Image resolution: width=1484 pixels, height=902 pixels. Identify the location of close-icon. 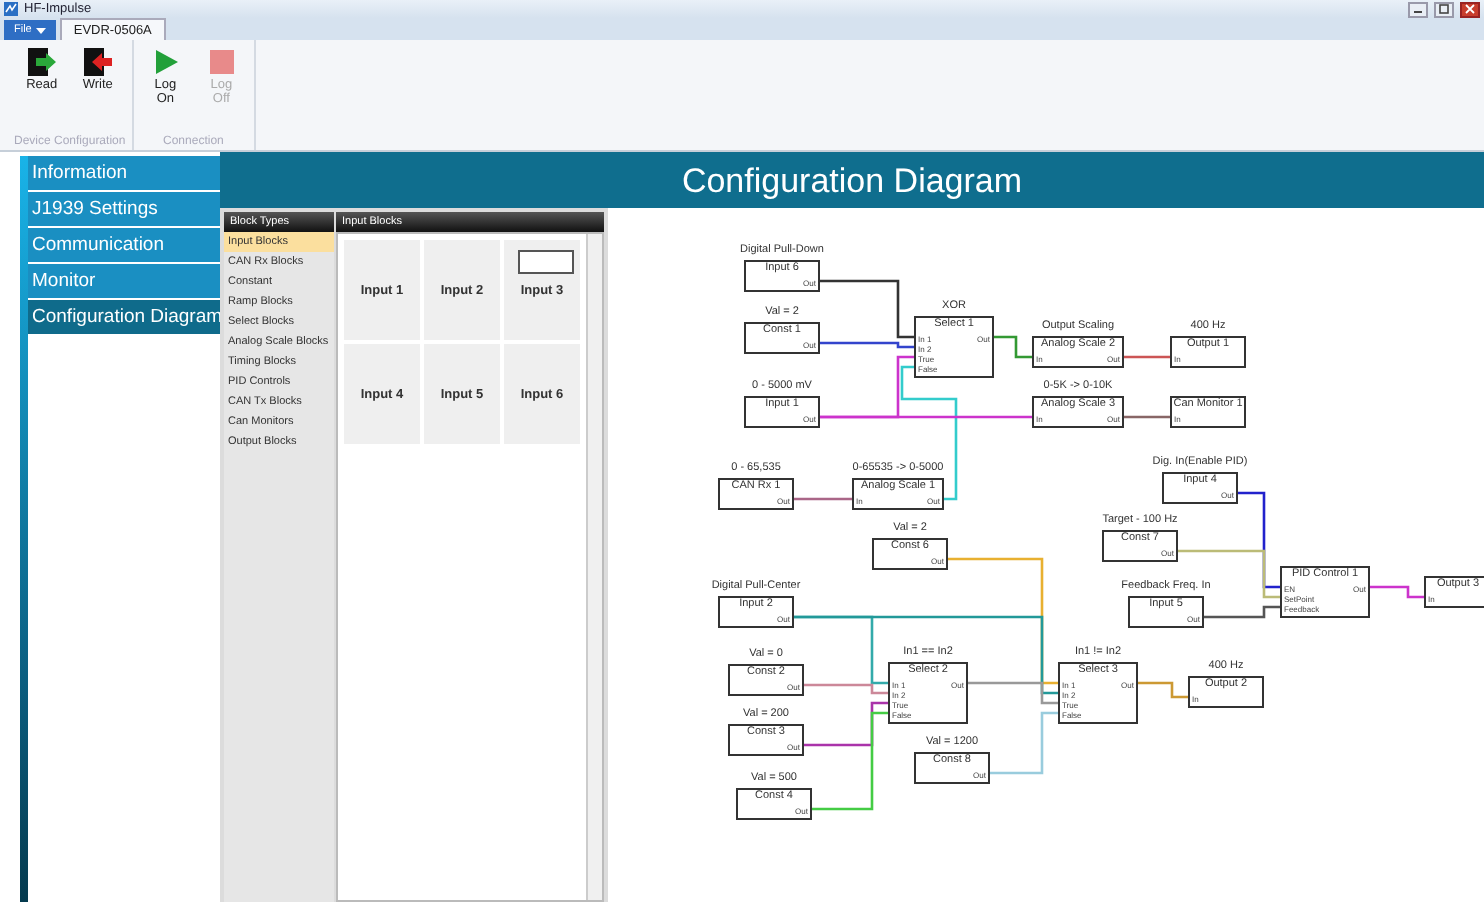
(1470, 9).